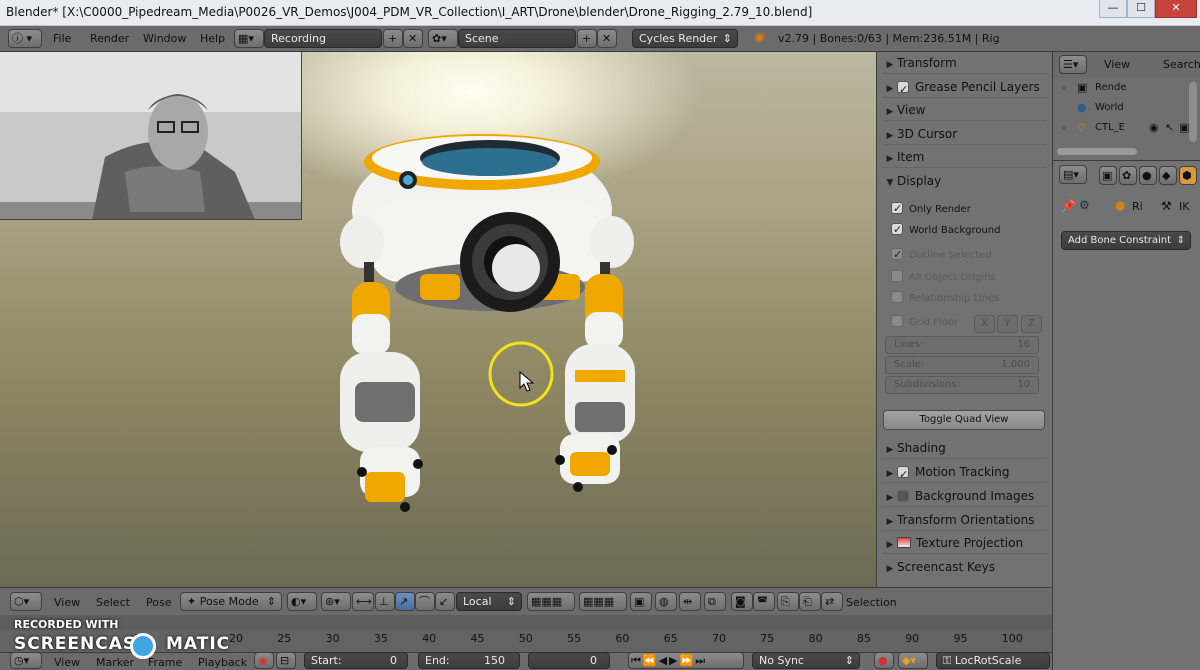  What do you see at coordinates (1137, 206) in the screenshot?
I see `bone-name-crumb: Ri` at bounding box center [1137, 206].